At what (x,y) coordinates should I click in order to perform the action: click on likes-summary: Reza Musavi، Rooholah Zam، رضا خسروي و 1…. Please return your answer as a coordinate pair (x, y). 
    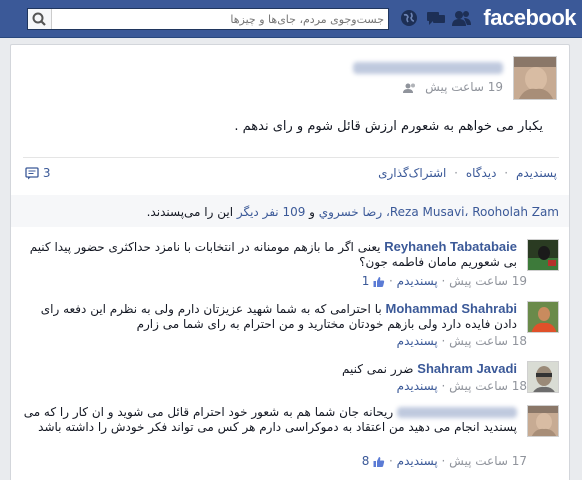
    Looking at the image, I should click on (289, 212).